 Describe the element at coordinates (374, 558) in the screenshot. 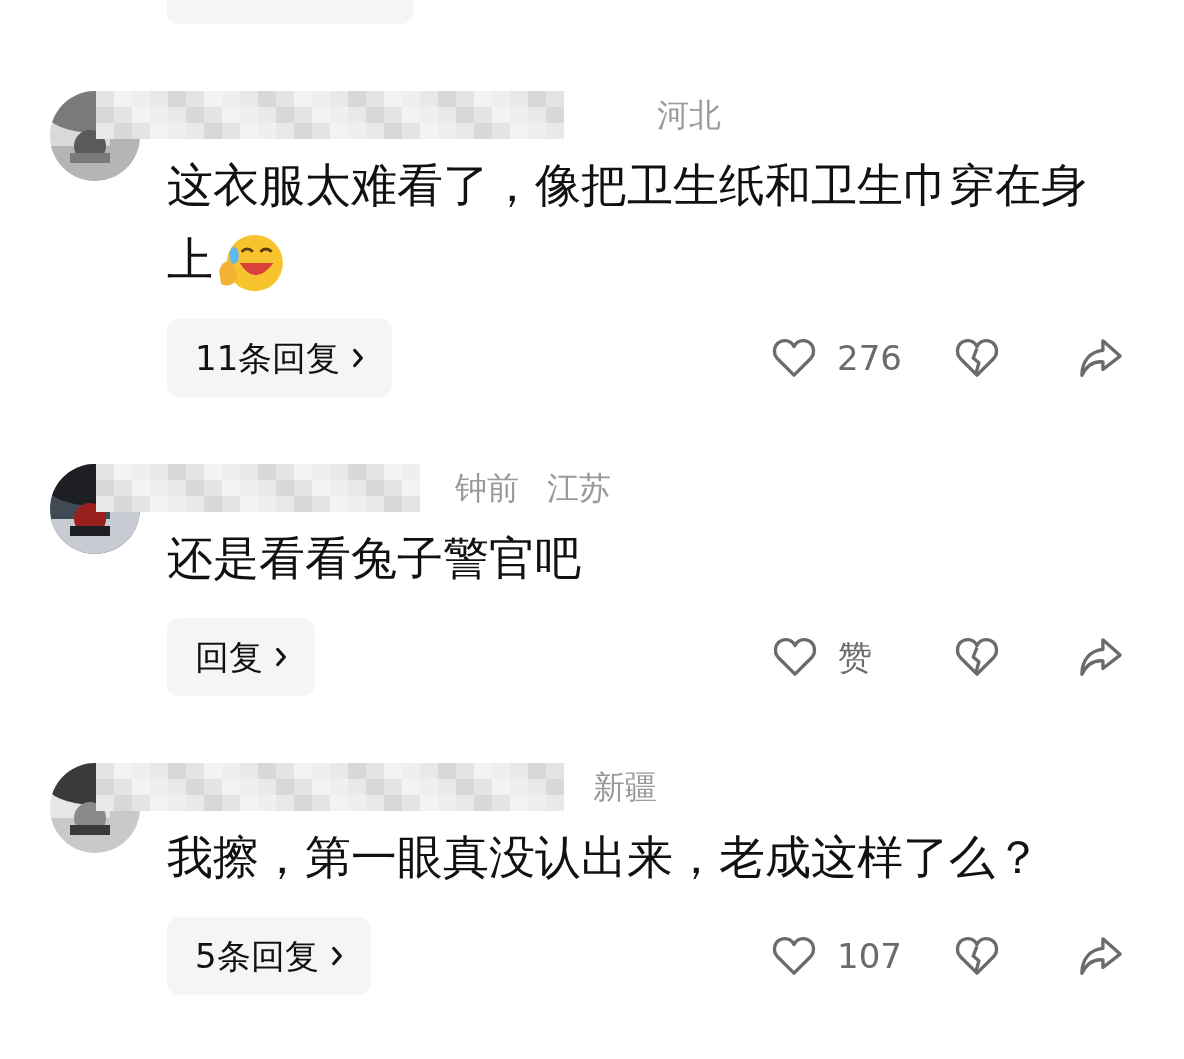

I see `comment-text: 还是看看兔子警官吧` at that location.